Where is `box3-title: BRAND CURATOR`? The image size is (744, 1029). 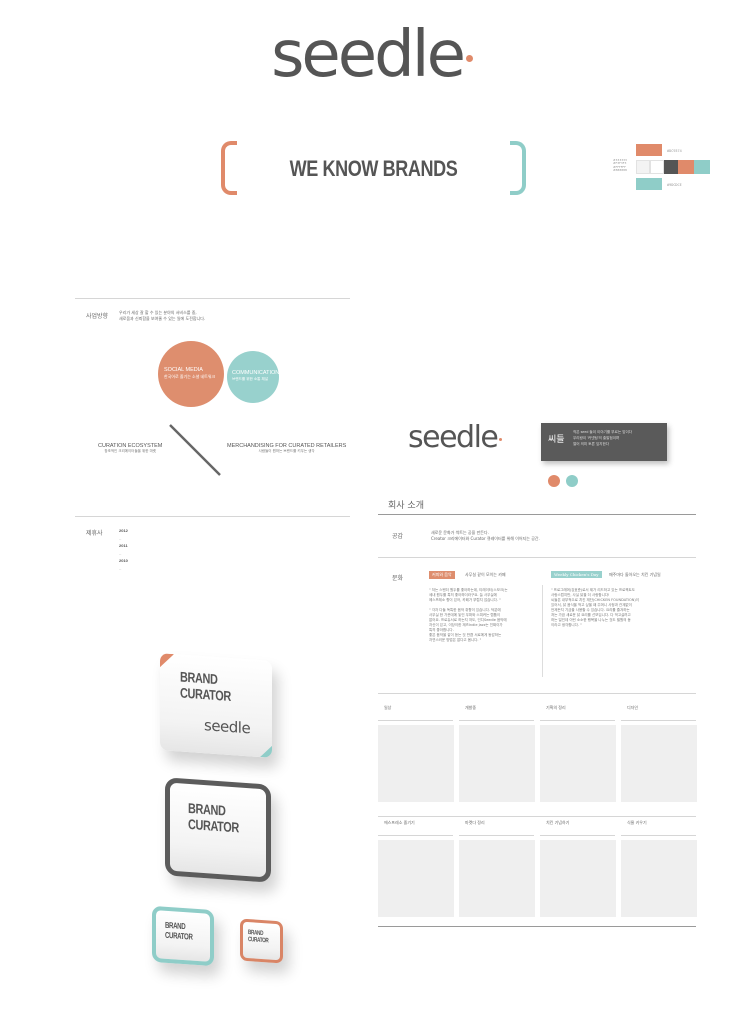 box3-title: BRAND CURATOR is located at coordinates (179, 930).